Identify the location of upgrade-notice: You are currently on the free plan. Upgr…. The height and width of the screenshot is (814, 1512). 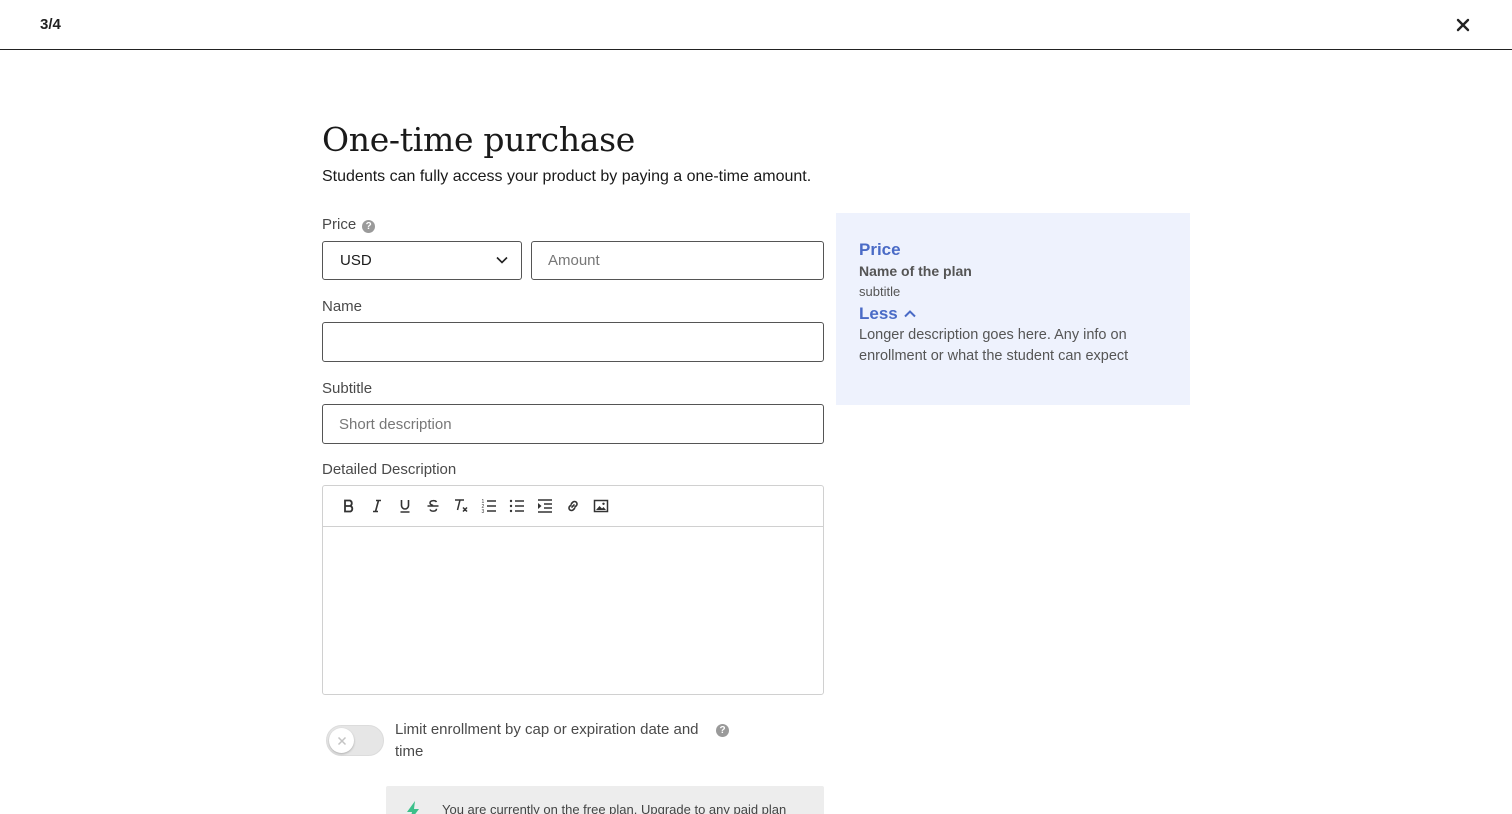
(605, 800).